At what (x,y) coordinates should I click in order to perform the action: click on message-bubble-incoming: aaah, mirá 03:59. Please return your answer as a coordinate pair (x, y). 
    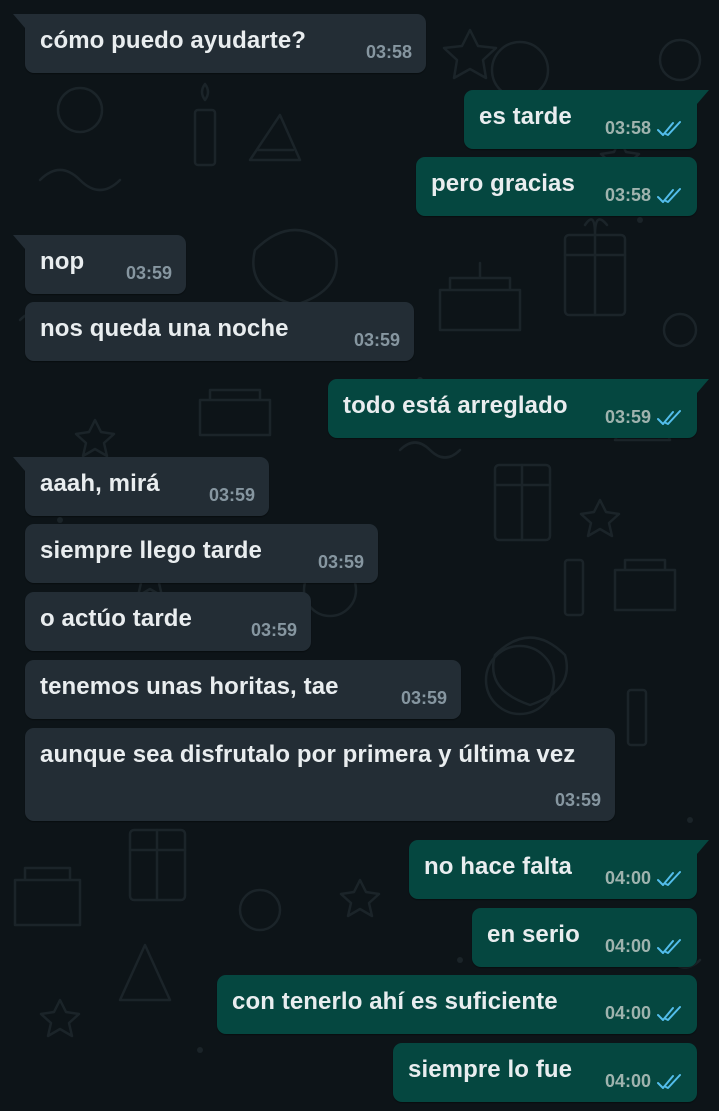
    Looking at the image, I should click on (141, 486).